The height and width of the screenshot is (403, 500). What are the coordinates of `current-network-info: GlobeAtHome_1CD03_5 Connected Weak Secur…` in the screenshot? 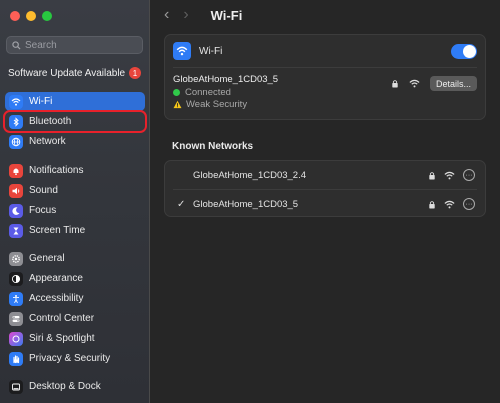 It's located at (225, 92).